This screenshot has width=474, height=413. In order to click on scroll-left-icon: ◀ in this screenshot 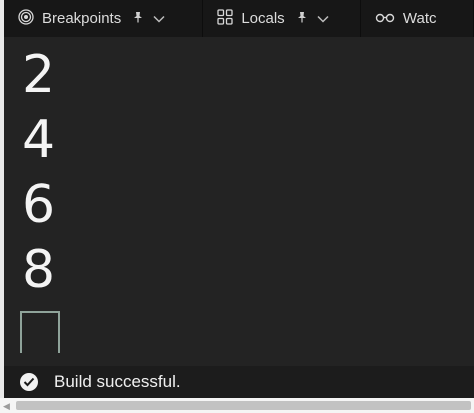, I will do `click(6, 406)`.